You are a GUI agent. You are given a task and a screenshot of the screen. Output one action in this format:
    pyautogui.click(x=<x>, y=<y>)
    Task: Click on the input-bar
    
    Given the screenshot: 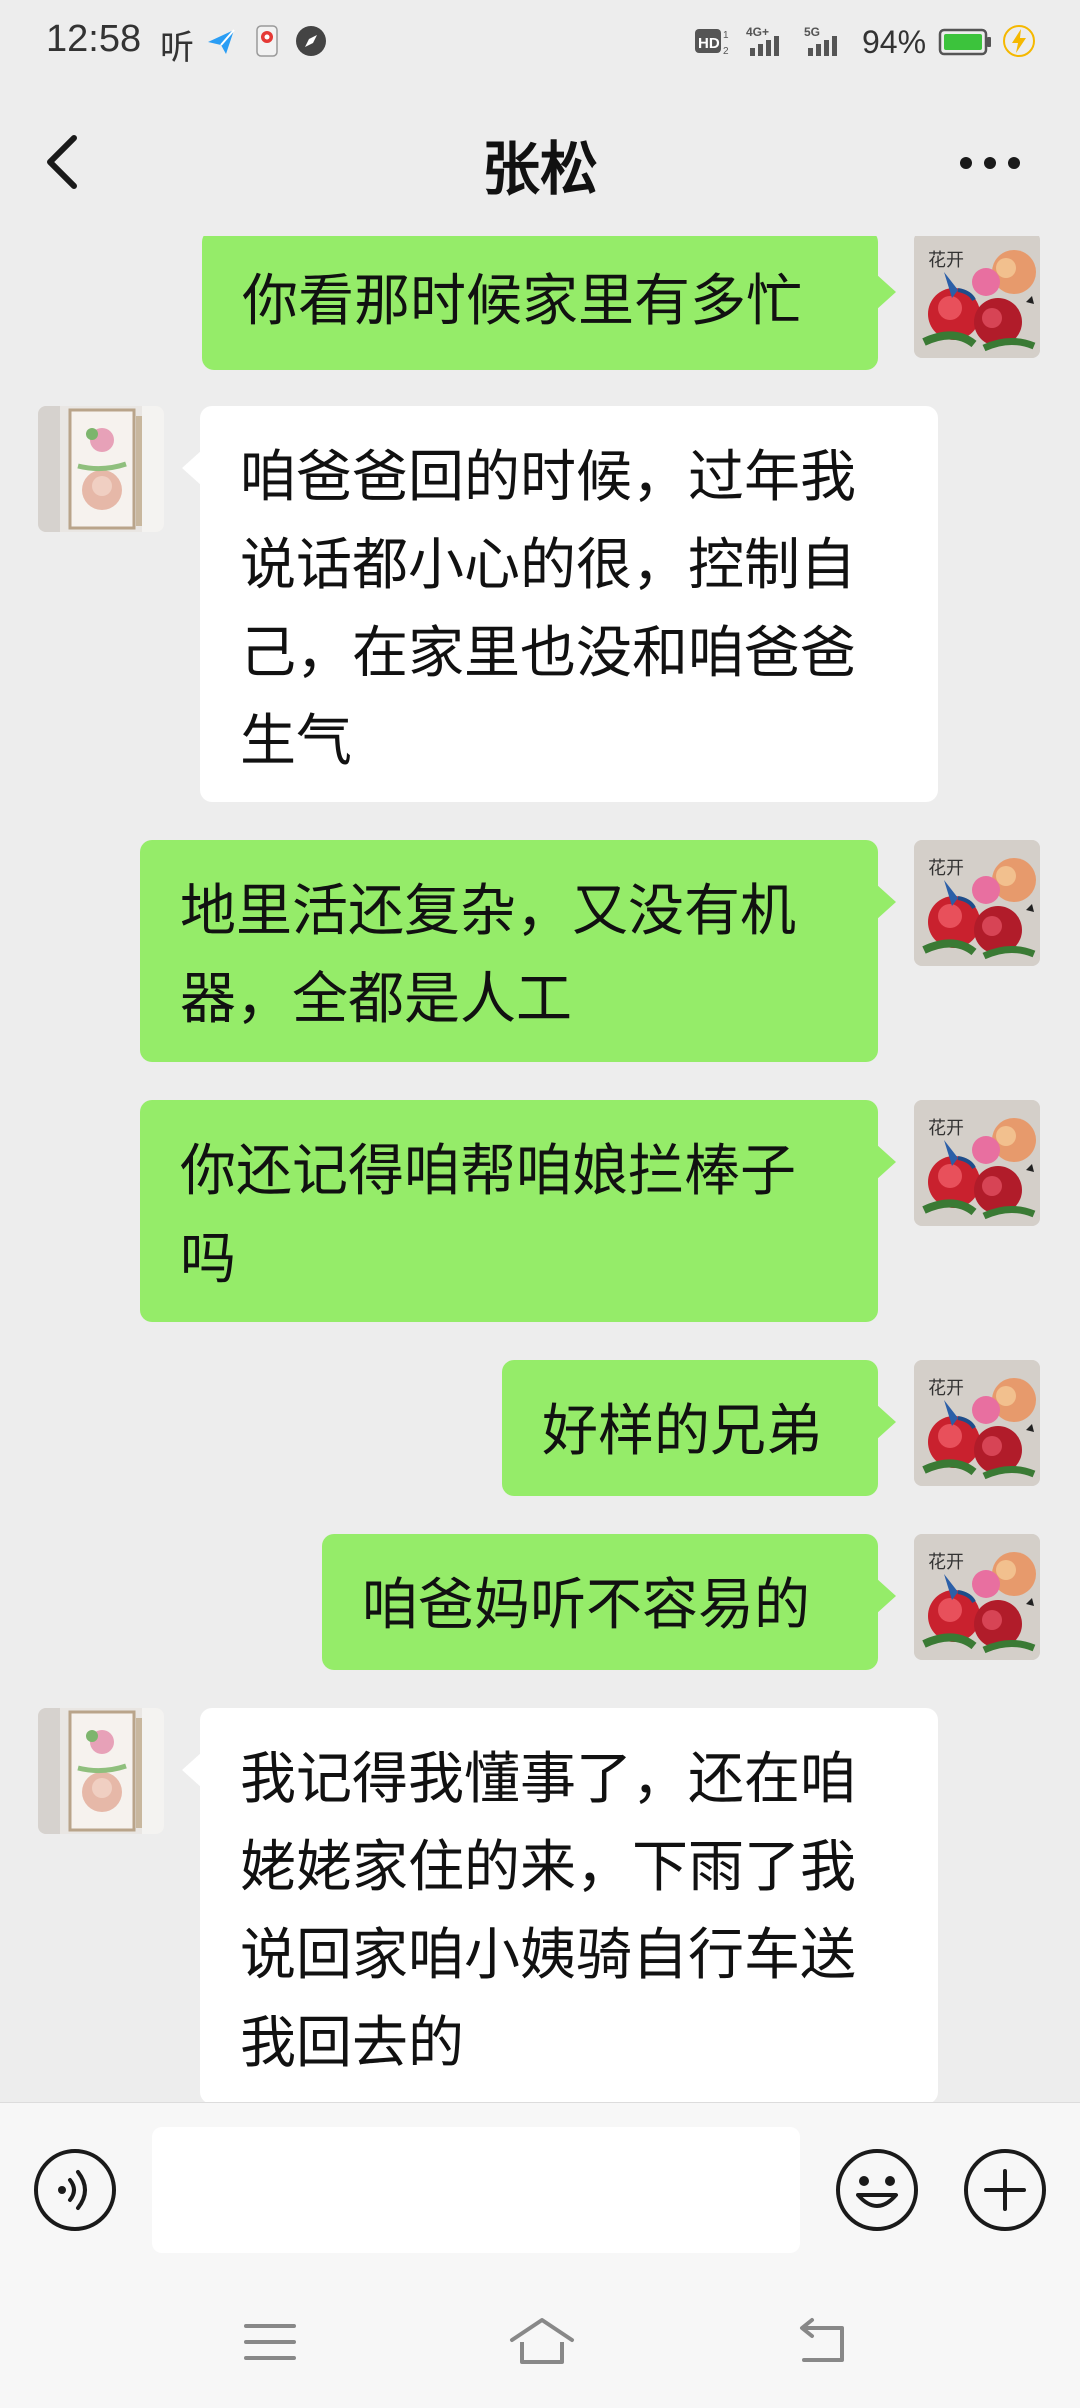 What is the action you would take?
    pyautogui.click(x=540, y=2189)
    